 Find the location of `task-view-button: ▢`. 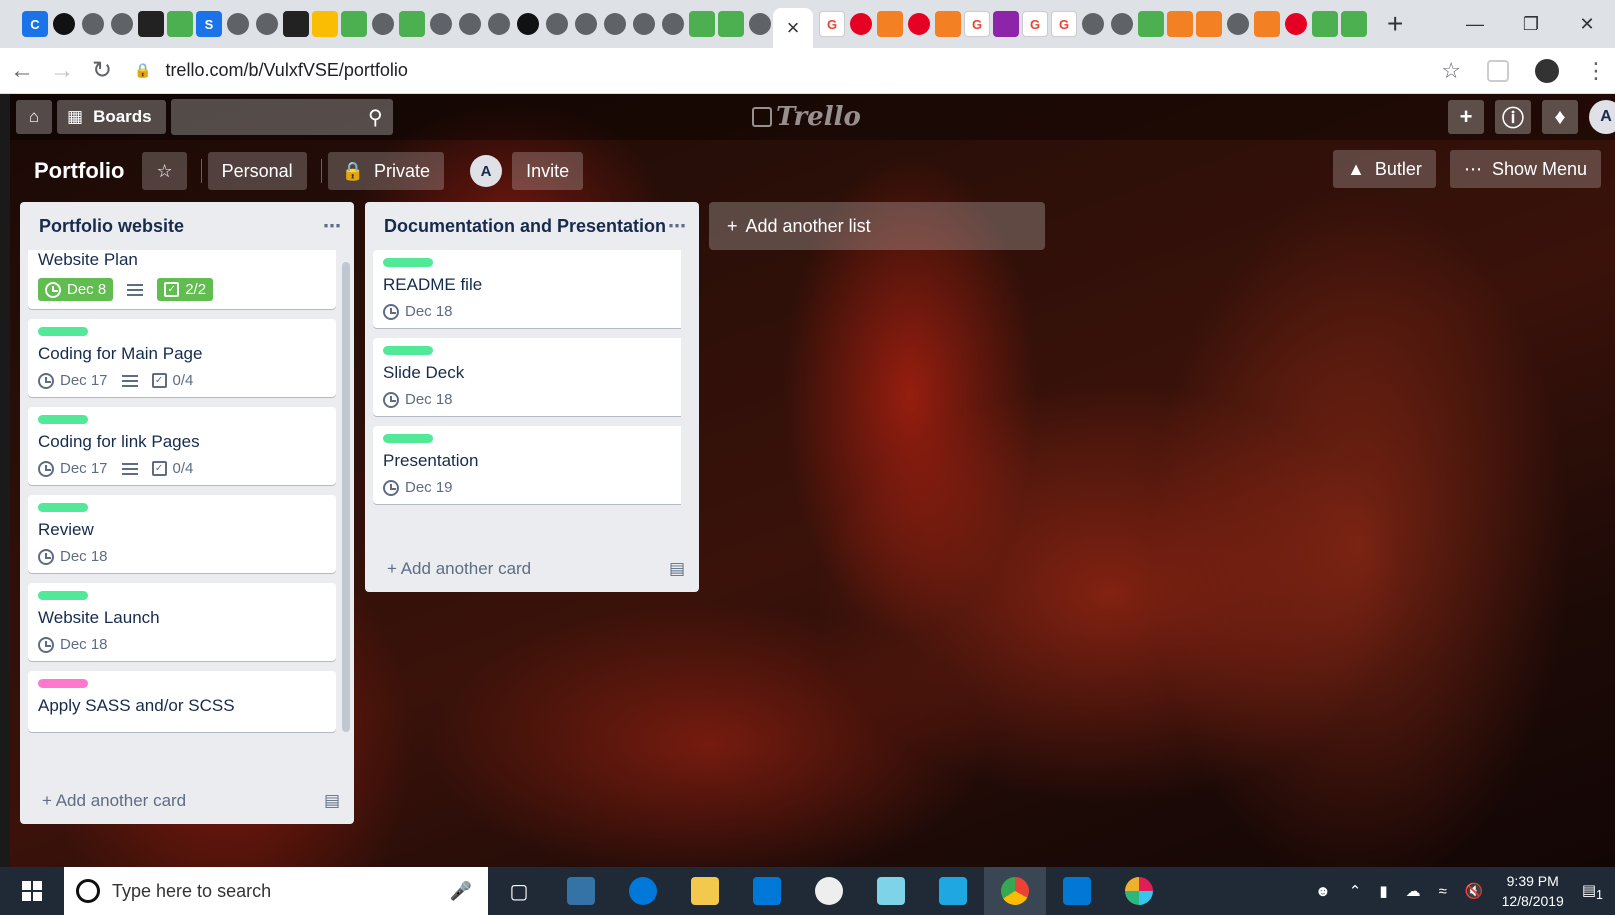

task-view-button: ▢ is located at coordinates (519, 891).